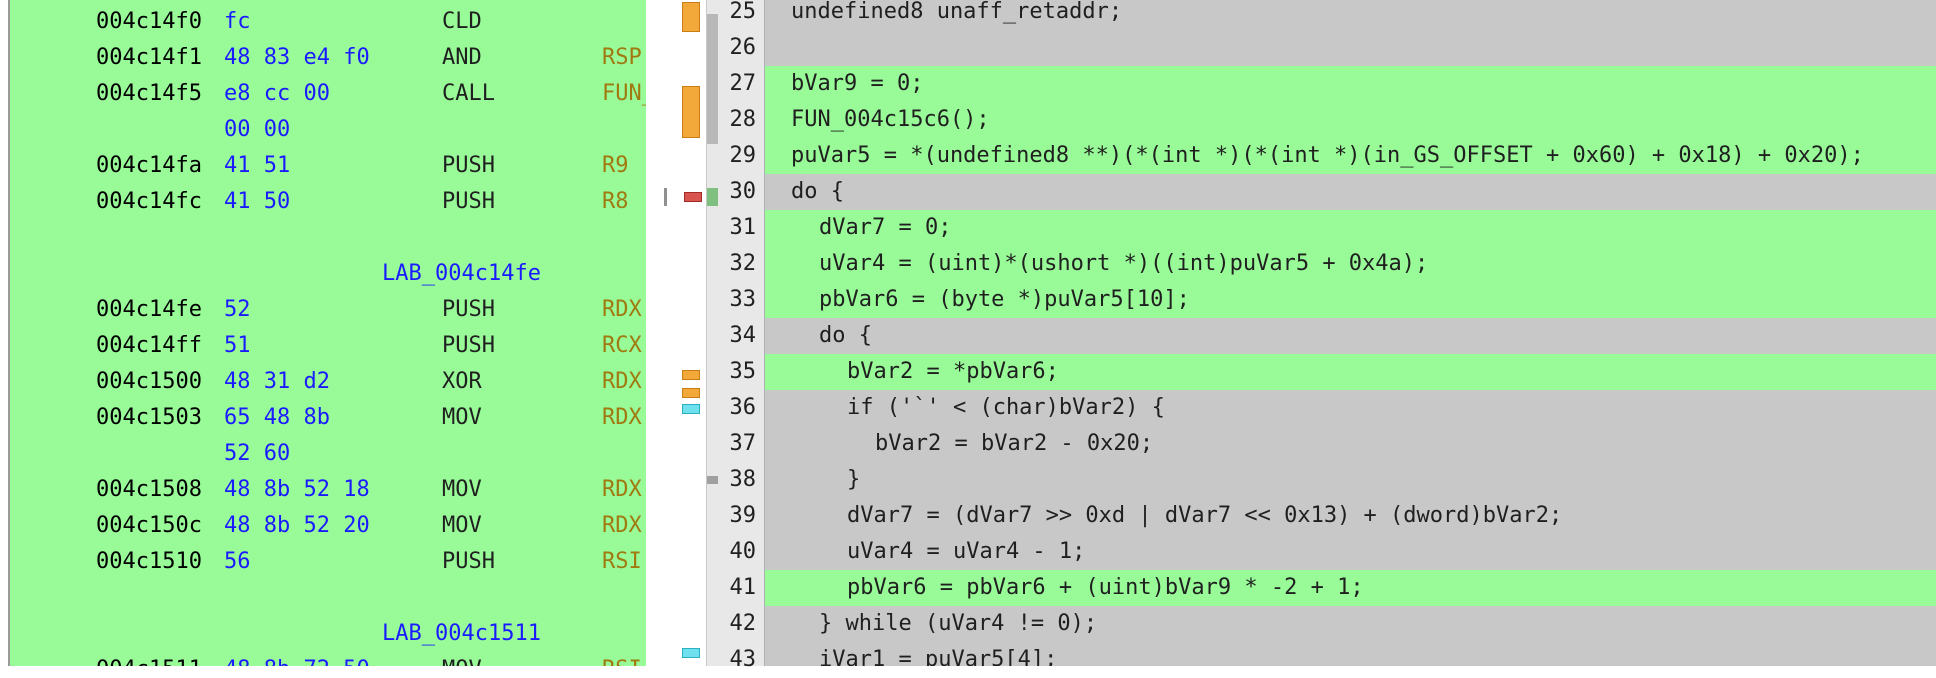 This screenshot has width=1936, height=678. Describe the element at coordinates (615, 202) in the screenshot. I see `operand: R8` at that location.